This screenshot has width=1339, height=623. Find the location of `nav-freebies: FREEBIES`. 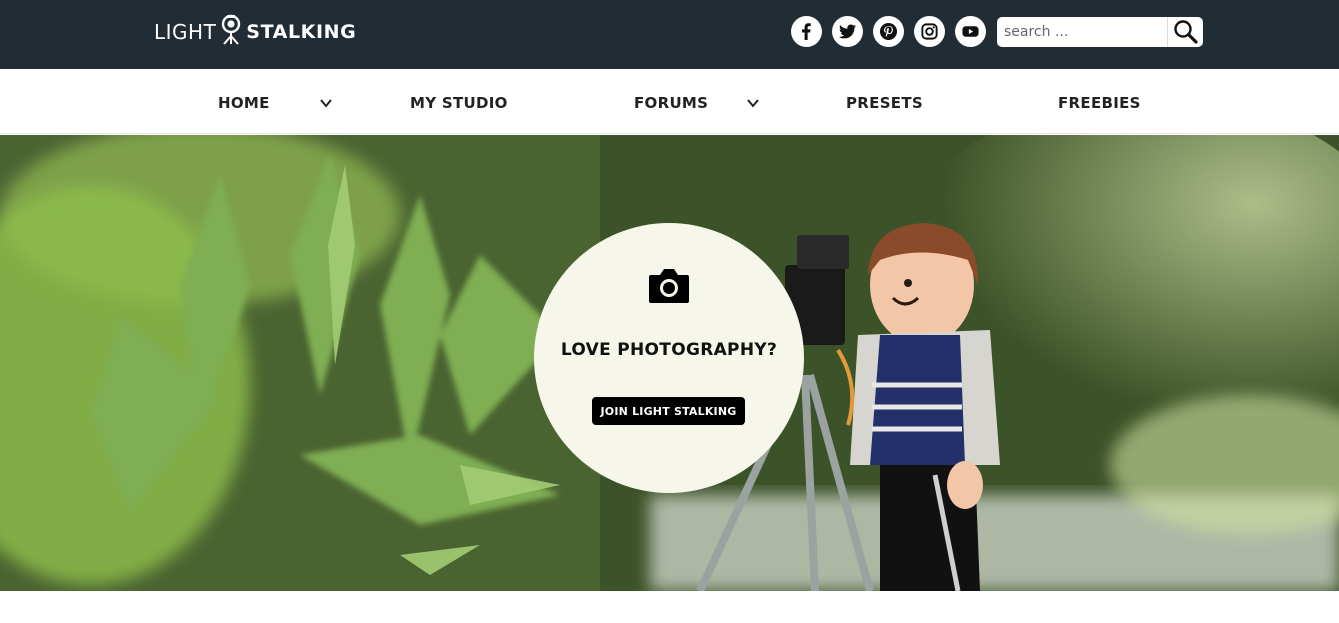

nav-freebies: FREEBIES is located at coordinates (1099, 103).